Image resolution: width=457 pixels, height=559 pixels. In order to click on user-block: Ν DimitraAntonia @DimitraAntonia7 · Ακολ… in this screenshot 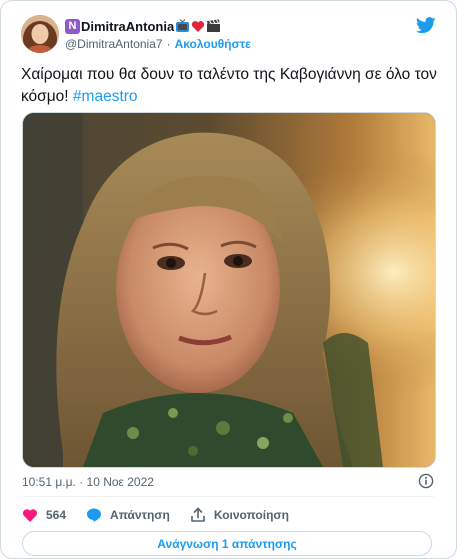, I will do `click(225, 35)`.